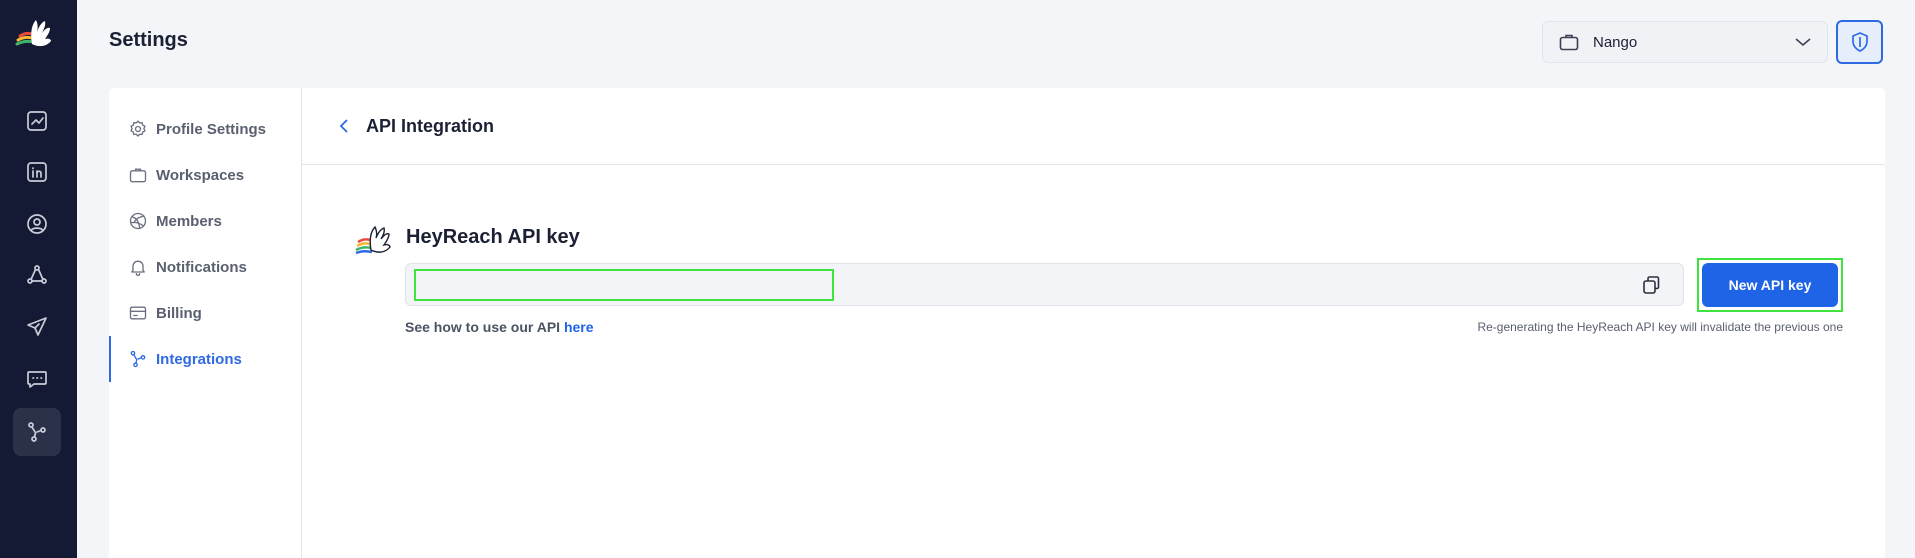  I want to click on send-icon, so click(37, 326).